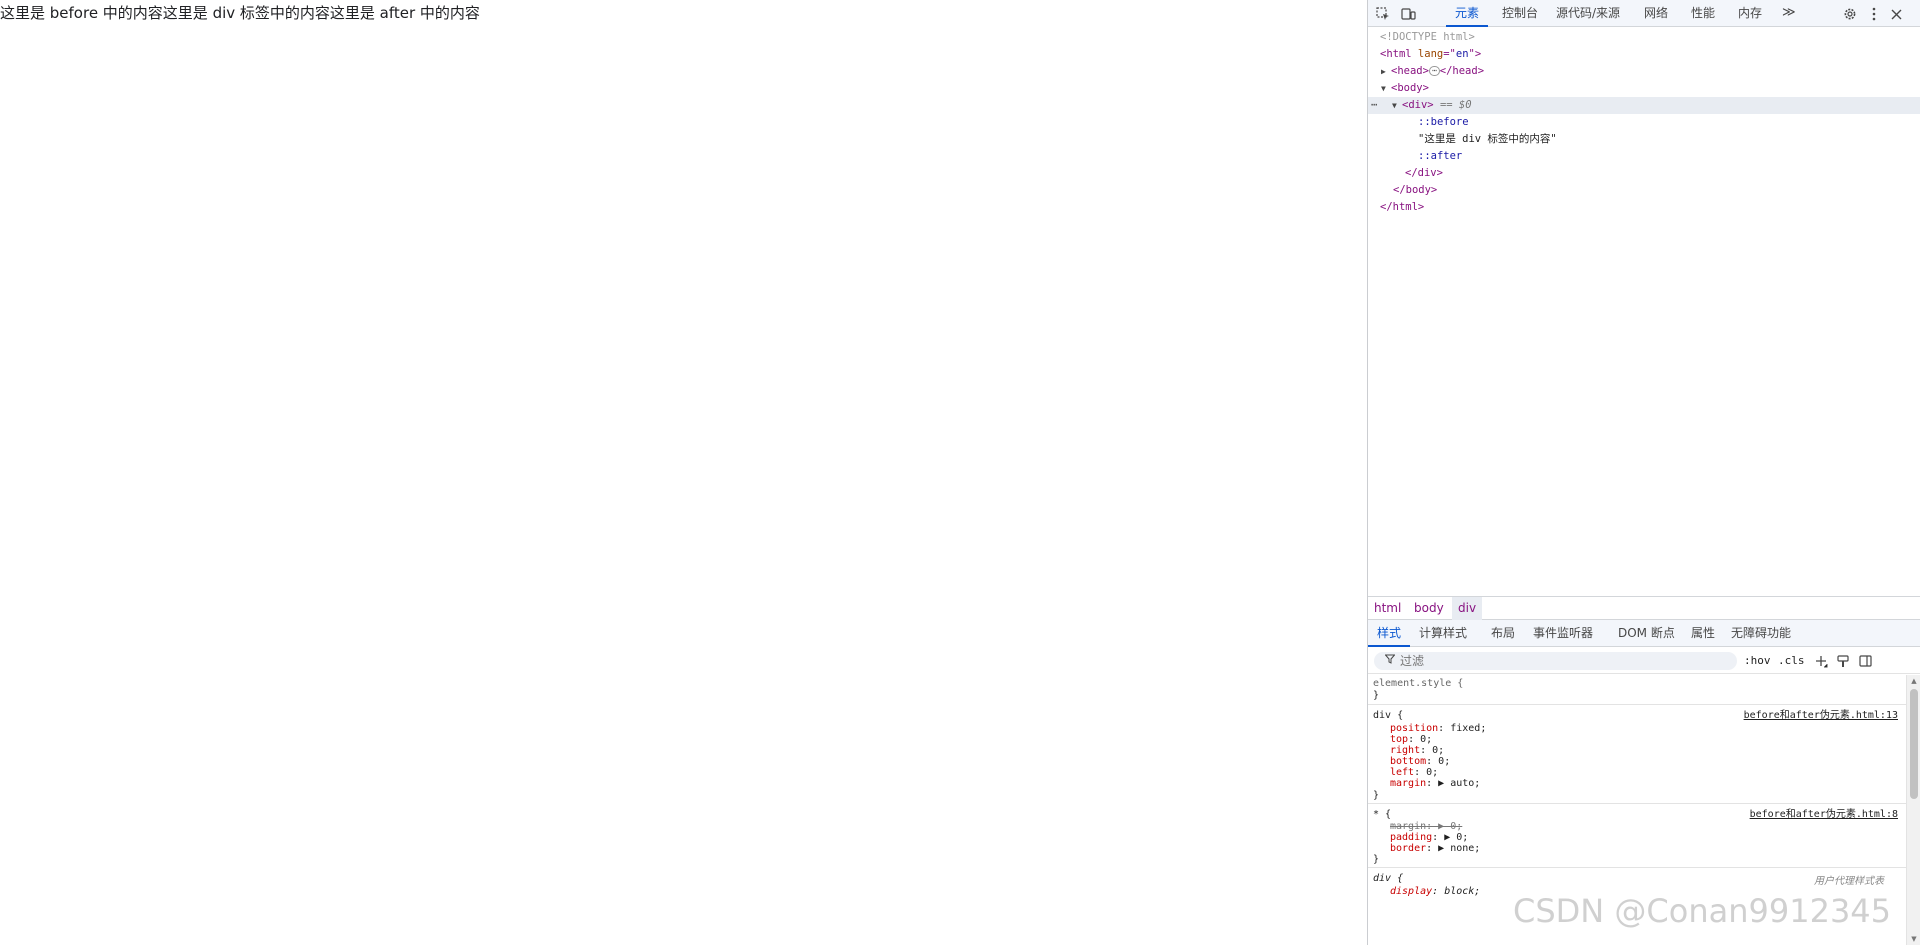 This screenshot has width=1920, height=945. What do you see at coordinates (1644, 173) in the screenshot?
I see `dom-div-close: </div>` at bounding box center [1644, 173].